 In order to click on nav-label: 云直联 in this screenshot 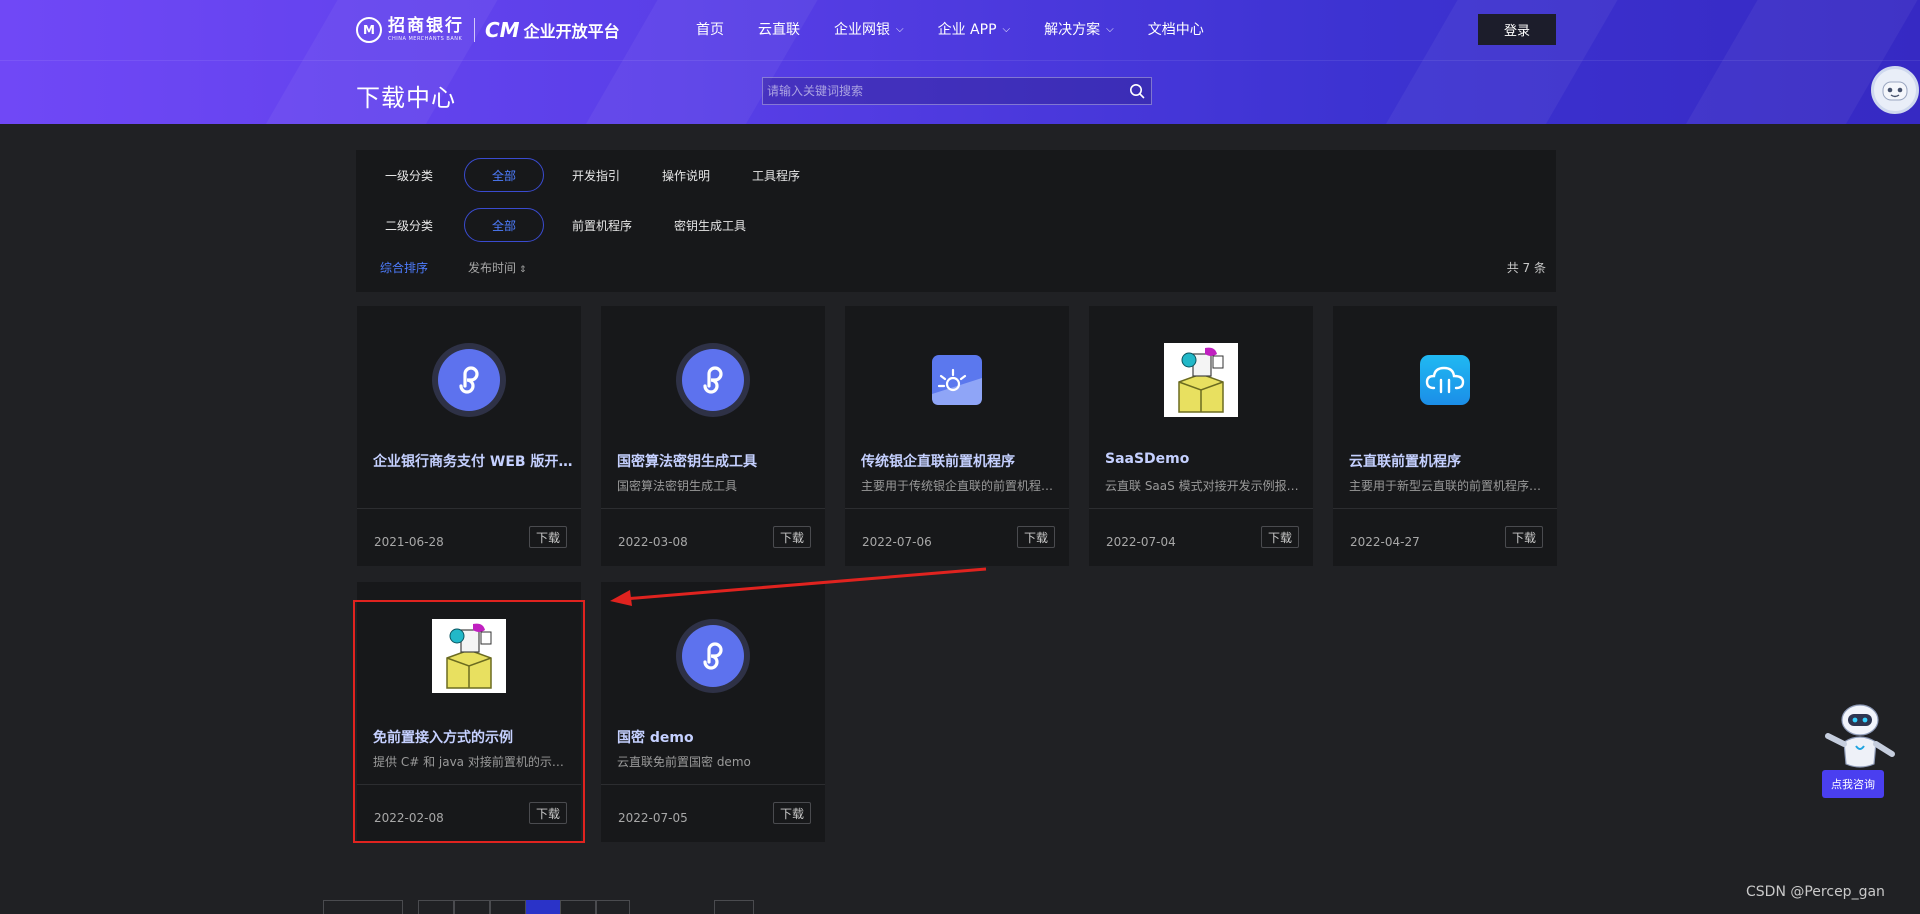, I will do `click(779, 30)`.